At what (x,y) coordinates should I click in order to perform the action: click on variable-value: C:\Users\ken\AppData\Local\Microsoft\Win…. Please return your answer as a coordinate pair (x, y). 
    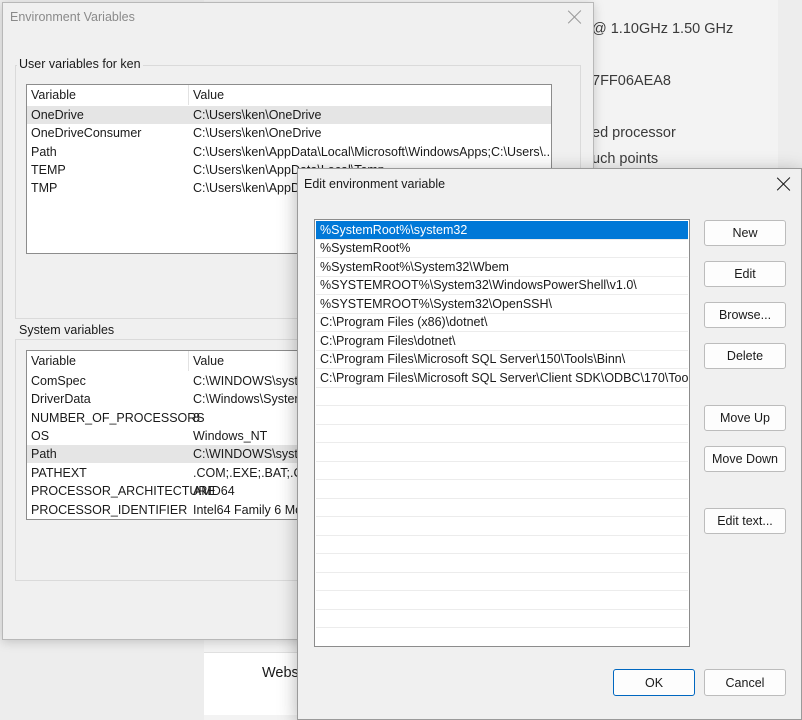
    Looking at the image, I should click on (372, 152).